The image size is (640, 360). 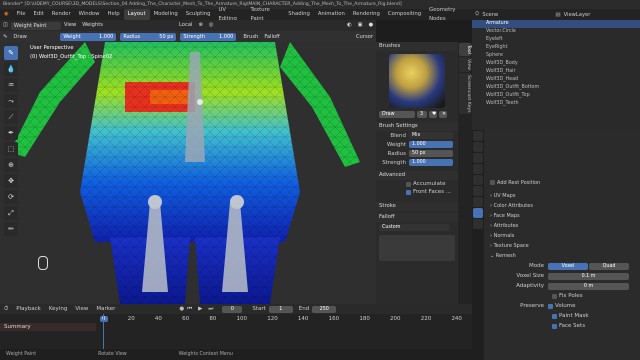 What do you see at coordinates (210, 309) in the screenshot?
I see `jump-end-icon: ⏭` at bounding box center [210, 309].